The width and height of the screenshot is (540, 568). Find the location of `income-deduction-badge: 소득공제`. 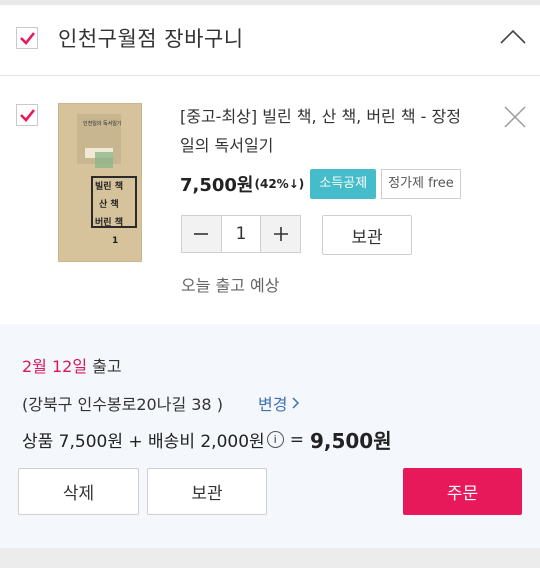

income-deduction-badge: 소득공제 is located at coordinates (343, 184).